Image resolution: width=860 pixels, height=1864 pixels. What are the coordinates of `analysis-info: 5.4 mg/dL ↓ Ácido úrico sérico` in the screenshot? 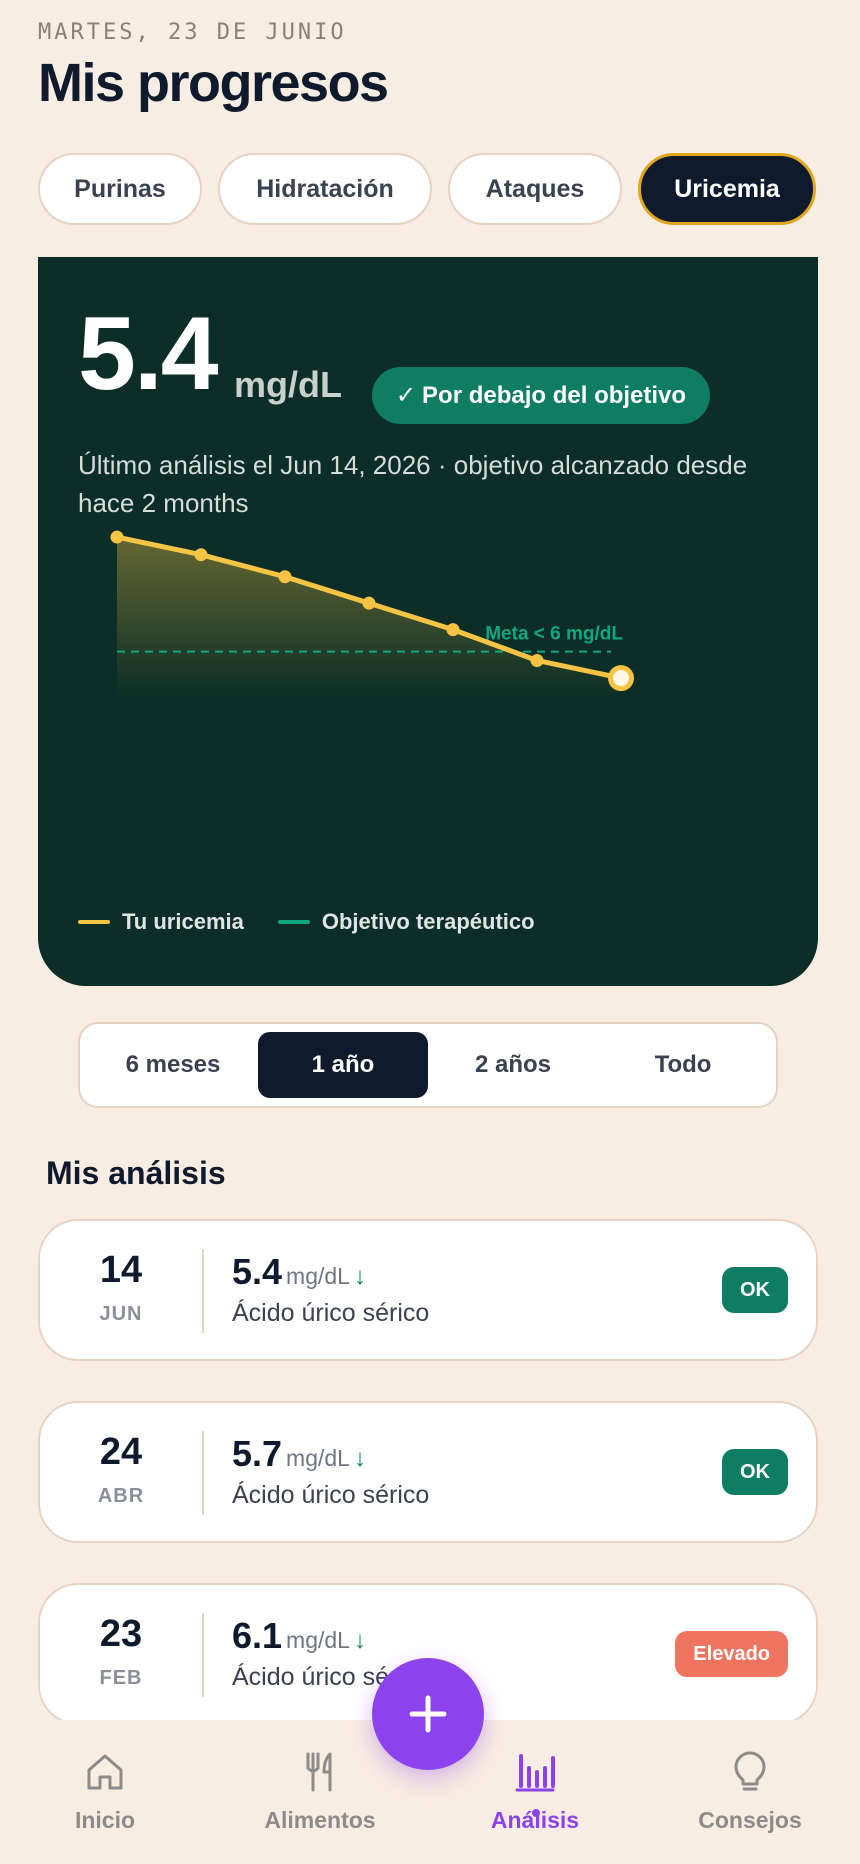 It's located at (330, 1289).